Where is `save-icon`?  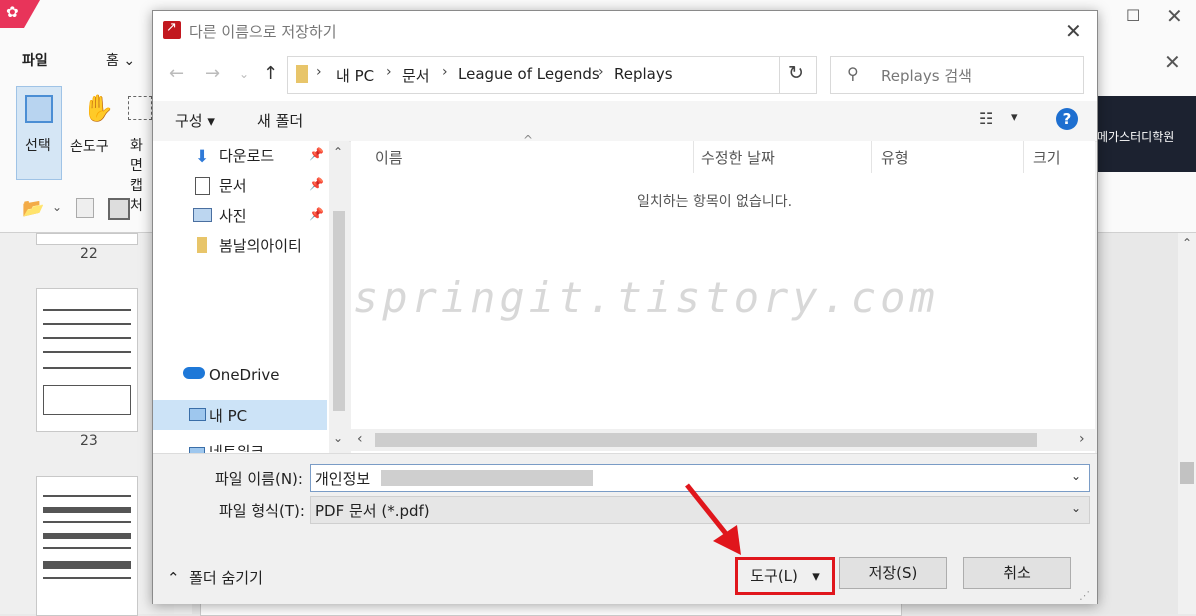 save-icon is located at coordinates (85, 208).